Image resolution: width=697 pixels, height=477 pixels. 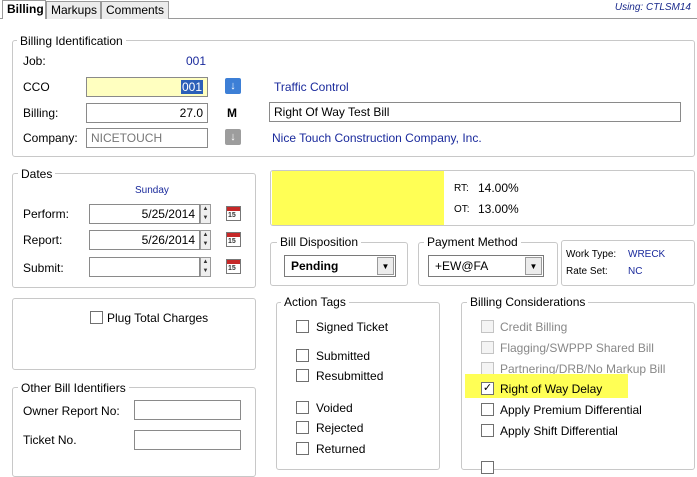 What do you see at coordinates (71, 411) in the screenshot?
I see `owner-report-label: Owner Report No:` at bounding box center [71, 411].